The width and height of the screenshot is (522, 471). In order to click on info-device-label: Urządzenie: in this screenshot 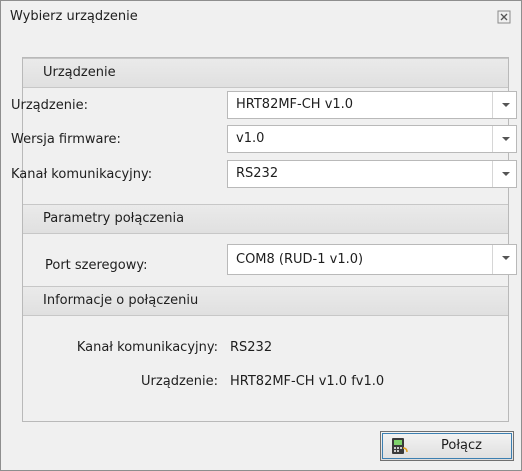, I will do `click(179, 381)`.